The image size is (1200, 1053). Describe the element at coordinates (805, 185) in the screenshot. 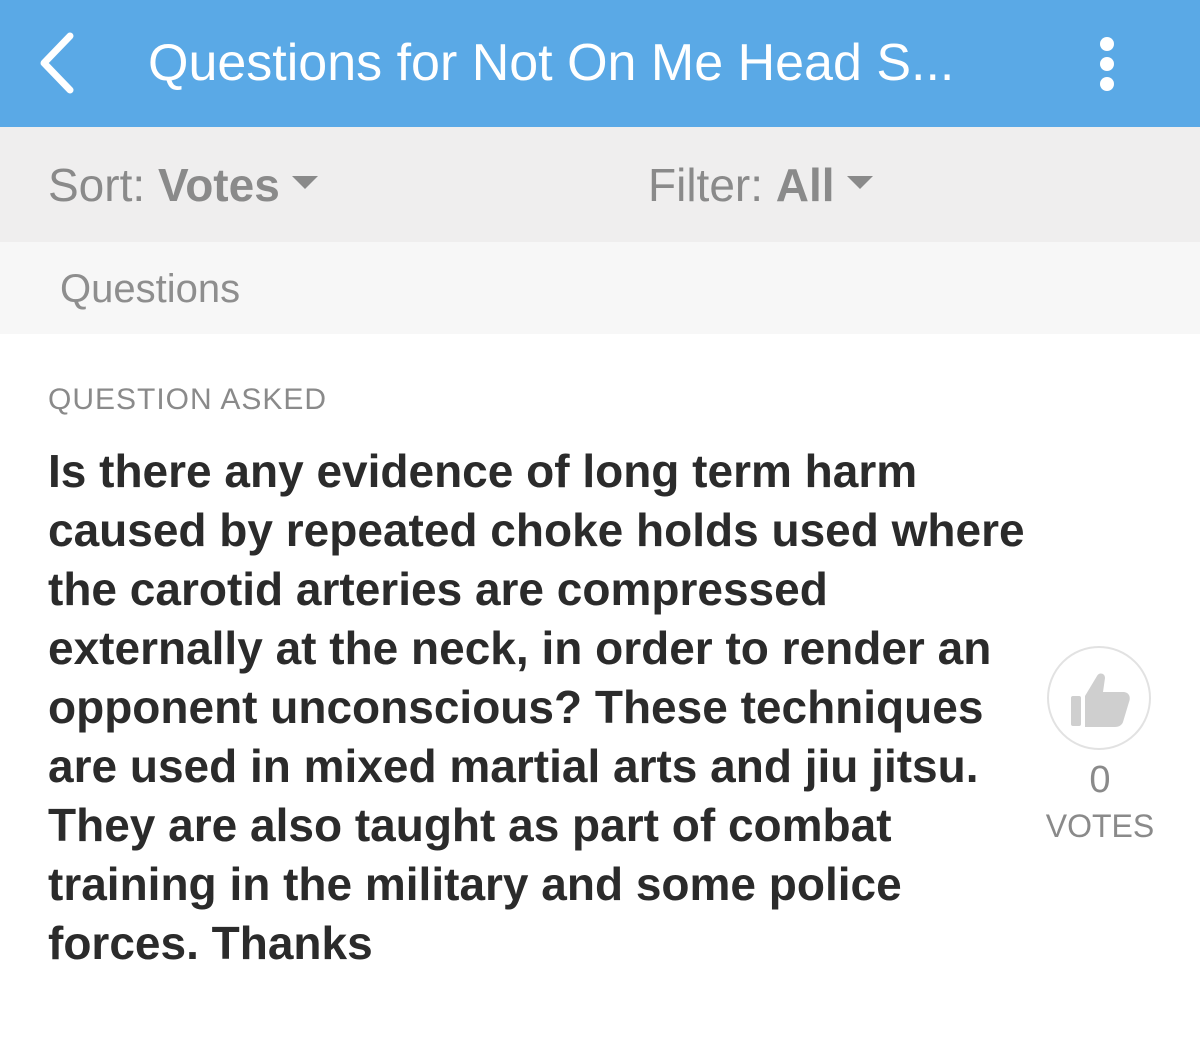

I see `filter-value: All` at that location.